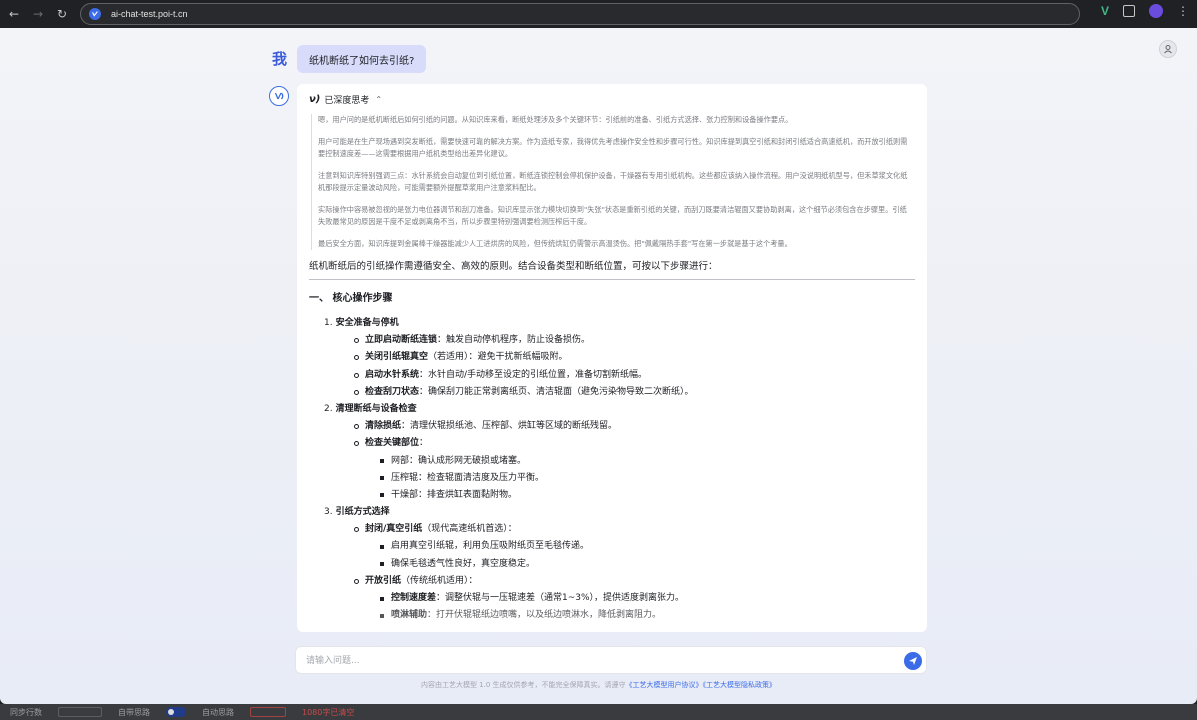 The width and height of the screenshot is (1197, 720). I want to click on thinking-logo-icon: ν), so click(315, 99).